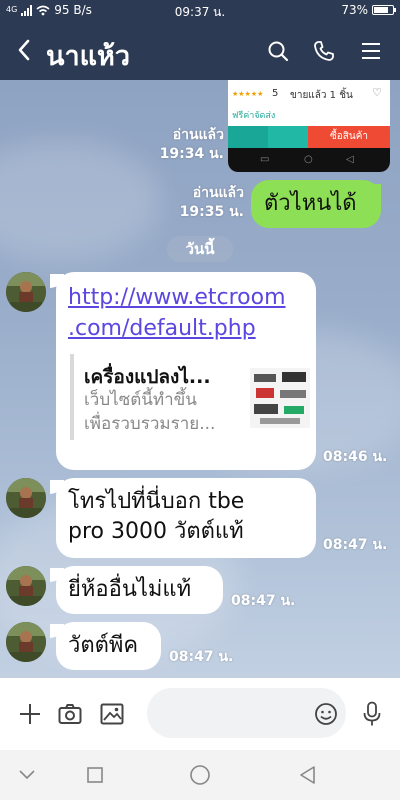 This screenshot has height=800, width=400. I want to click on phone-icon, so click(324, 51).